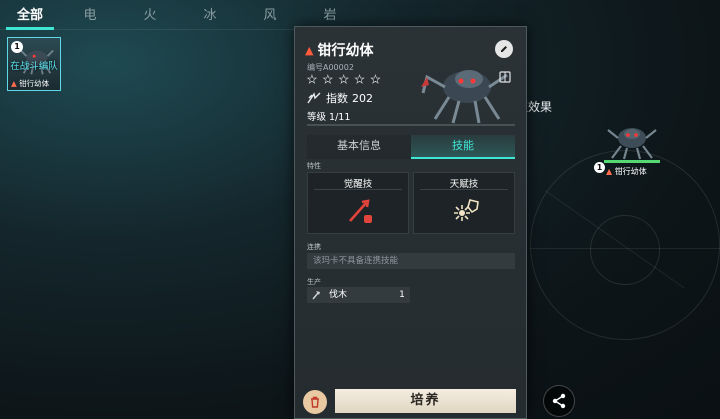  Describe the element at coordinates (411, 125) in the screenshot. I see `header-divider` at that location.